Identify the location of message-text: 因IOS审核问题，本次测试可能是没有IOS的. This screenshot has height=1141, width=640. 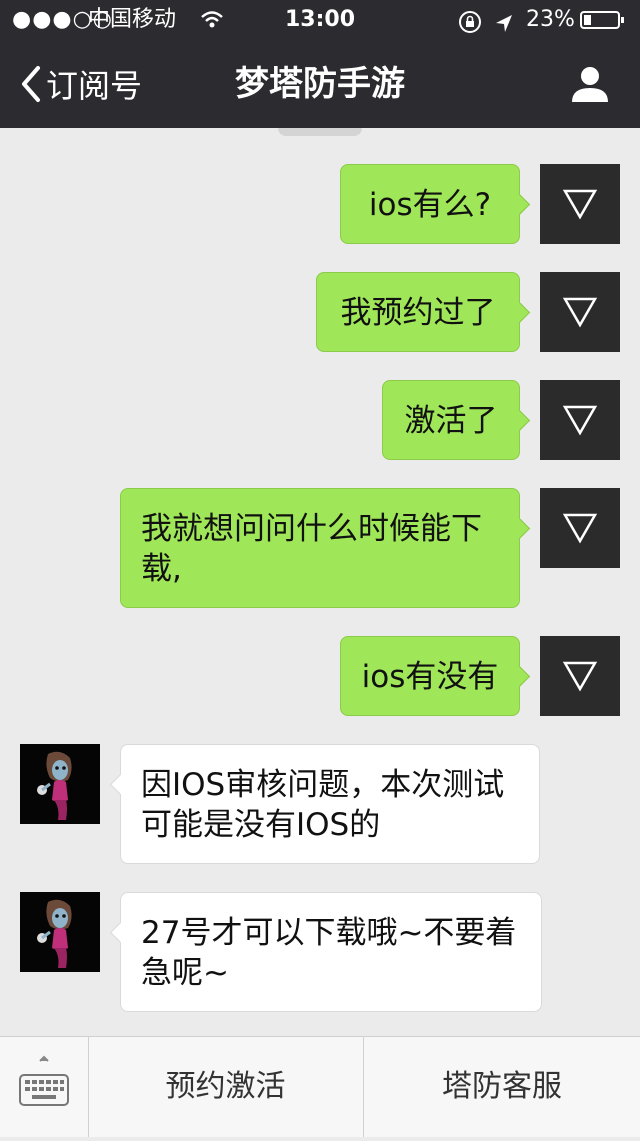
(323, 805).